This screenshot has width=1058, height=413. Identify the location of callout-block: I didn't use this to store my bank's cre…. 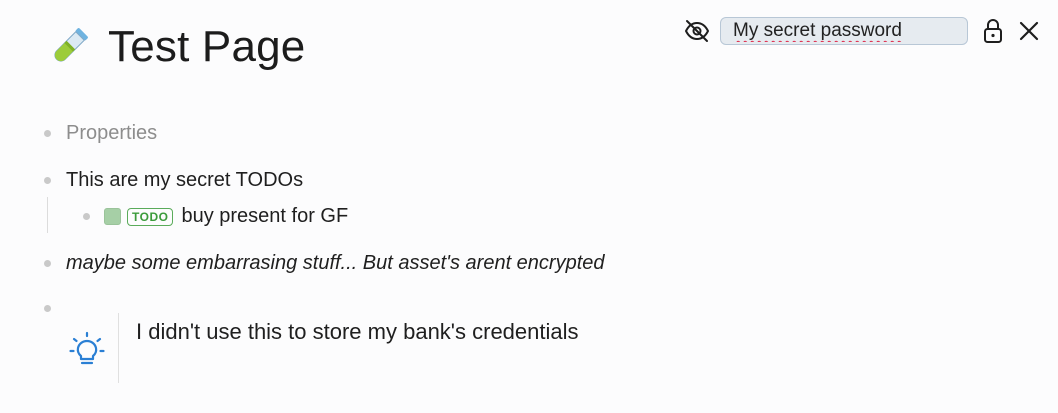
(366, 349).